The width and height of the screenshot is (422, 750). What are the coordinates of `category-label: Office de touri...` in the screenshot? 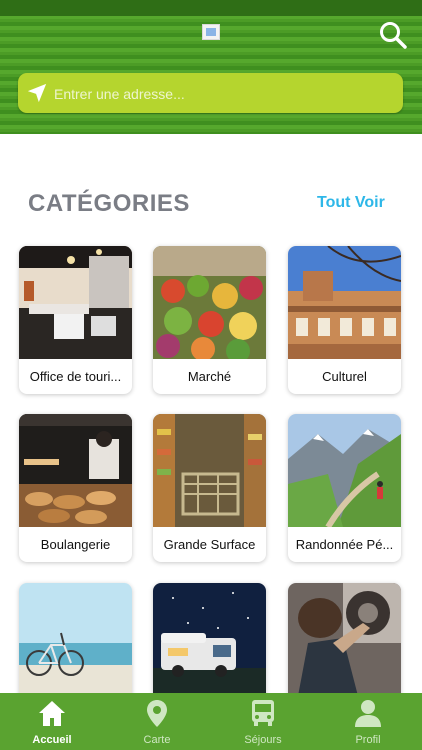 It's located at (75, 376).